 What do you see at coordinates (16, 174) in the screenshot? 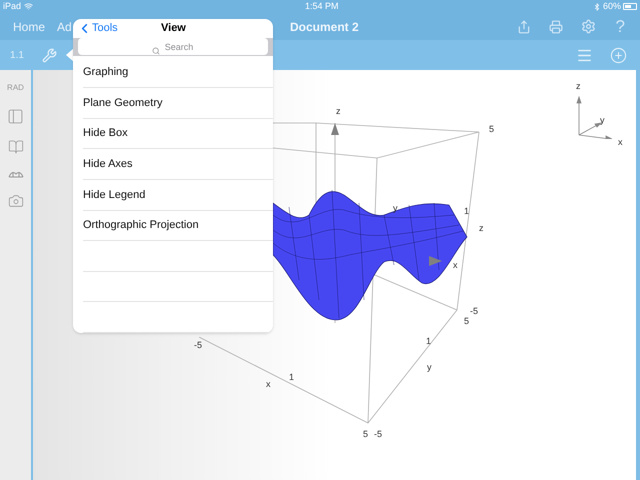
I see `surface-icon` at bounding box center [16, 174].